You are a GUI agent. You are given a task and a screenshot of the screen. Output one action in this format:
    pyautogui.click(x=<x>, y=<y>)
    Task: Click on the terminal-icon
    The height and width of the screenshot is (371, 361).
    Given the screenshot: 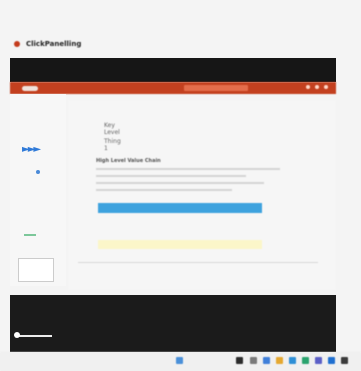 What is the action you would take?
    pyautogui.click(x=239, y=360)
    